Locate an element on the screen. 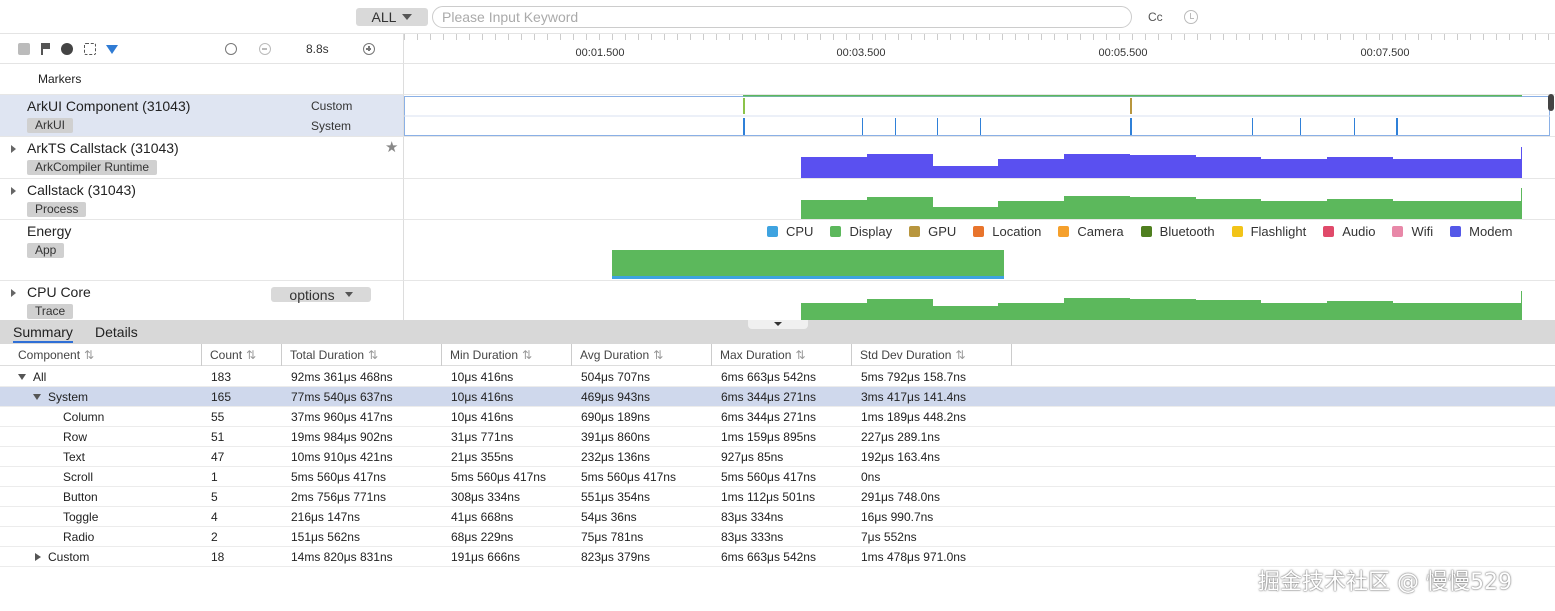 This screenshot has height=611, width=1555. markers-lane is located at coordinates (979, 79).